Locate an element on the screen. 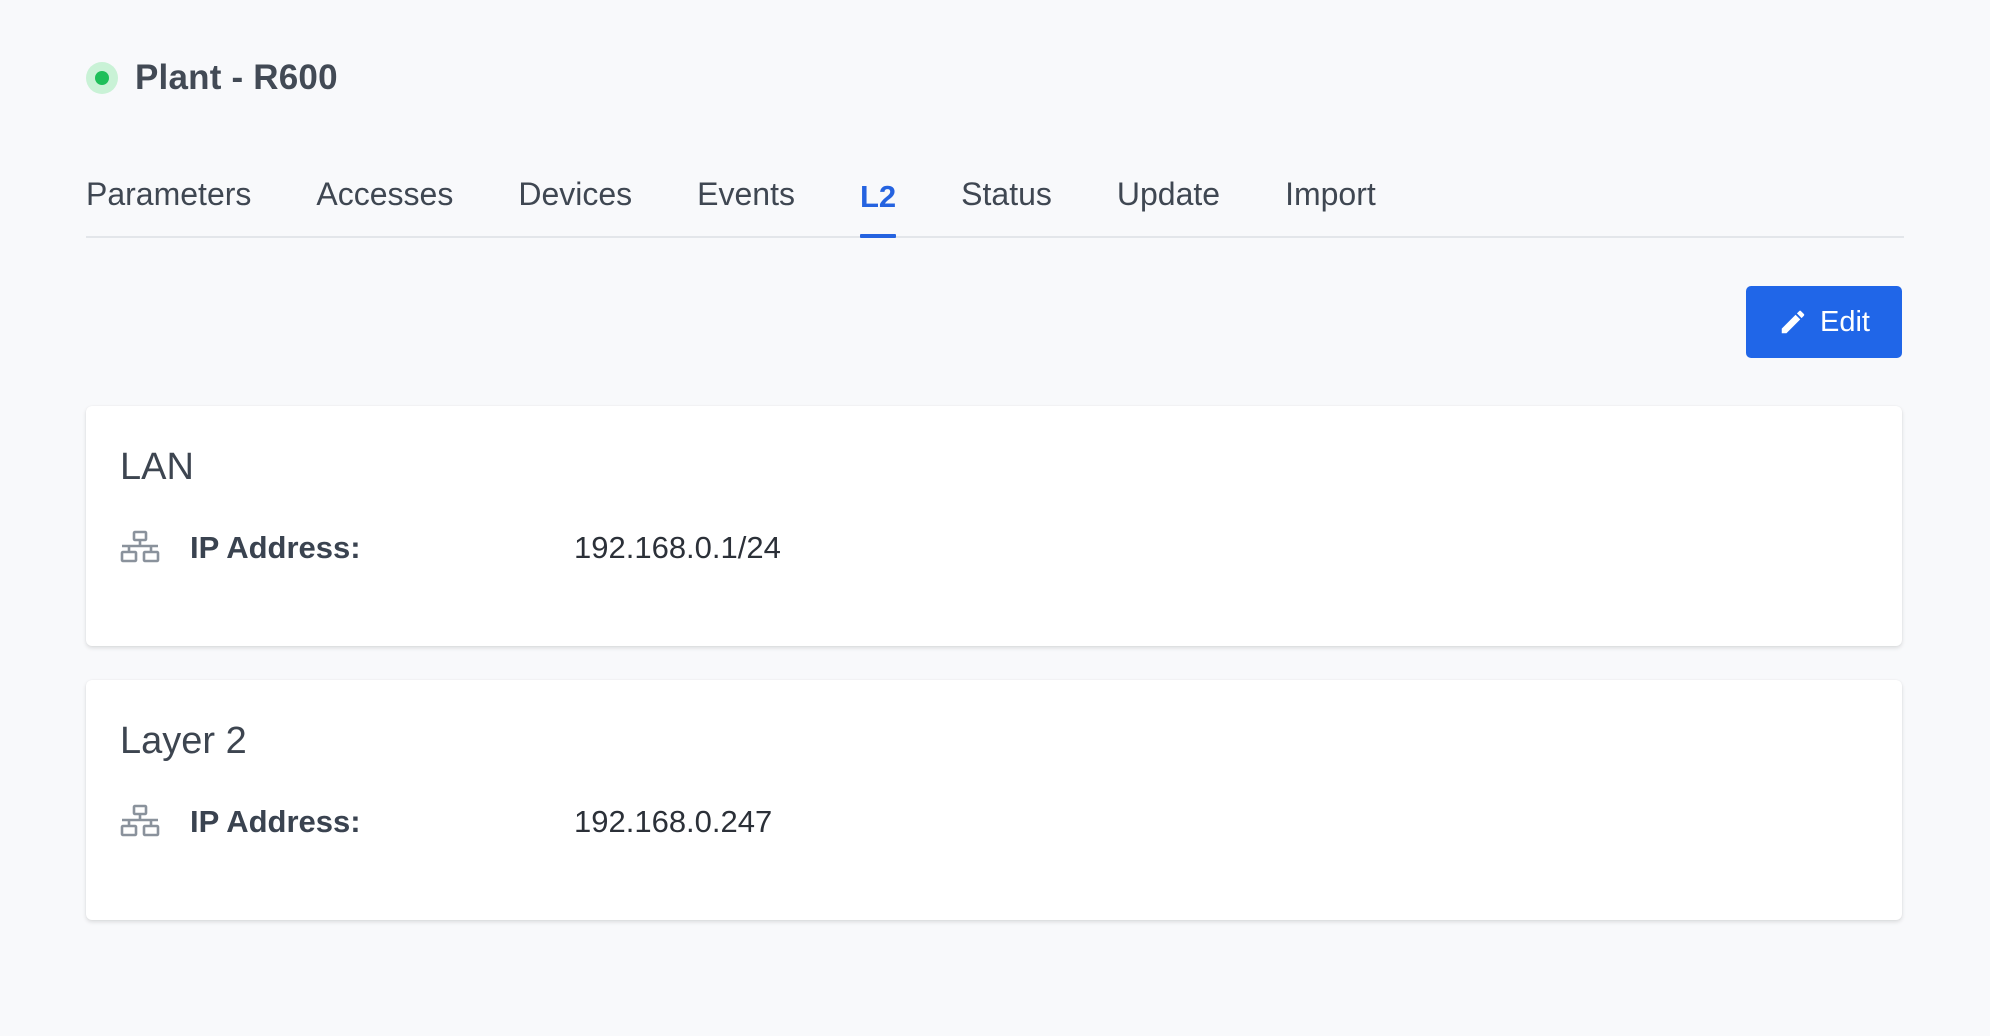 The width and height of the screenshot is (1990, 1036). tab-update: Update is located at coordinates (1168, 203).